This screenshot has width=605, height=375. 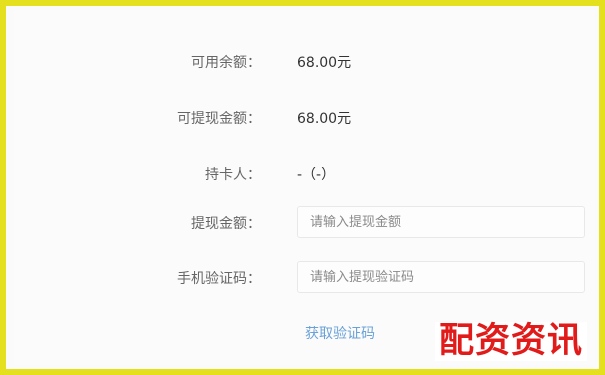 What do you see at coordinates (340, 333) in the screenshot?
I see `get-verification-code-link: 获取验证码` at bounding box center [340, 333].